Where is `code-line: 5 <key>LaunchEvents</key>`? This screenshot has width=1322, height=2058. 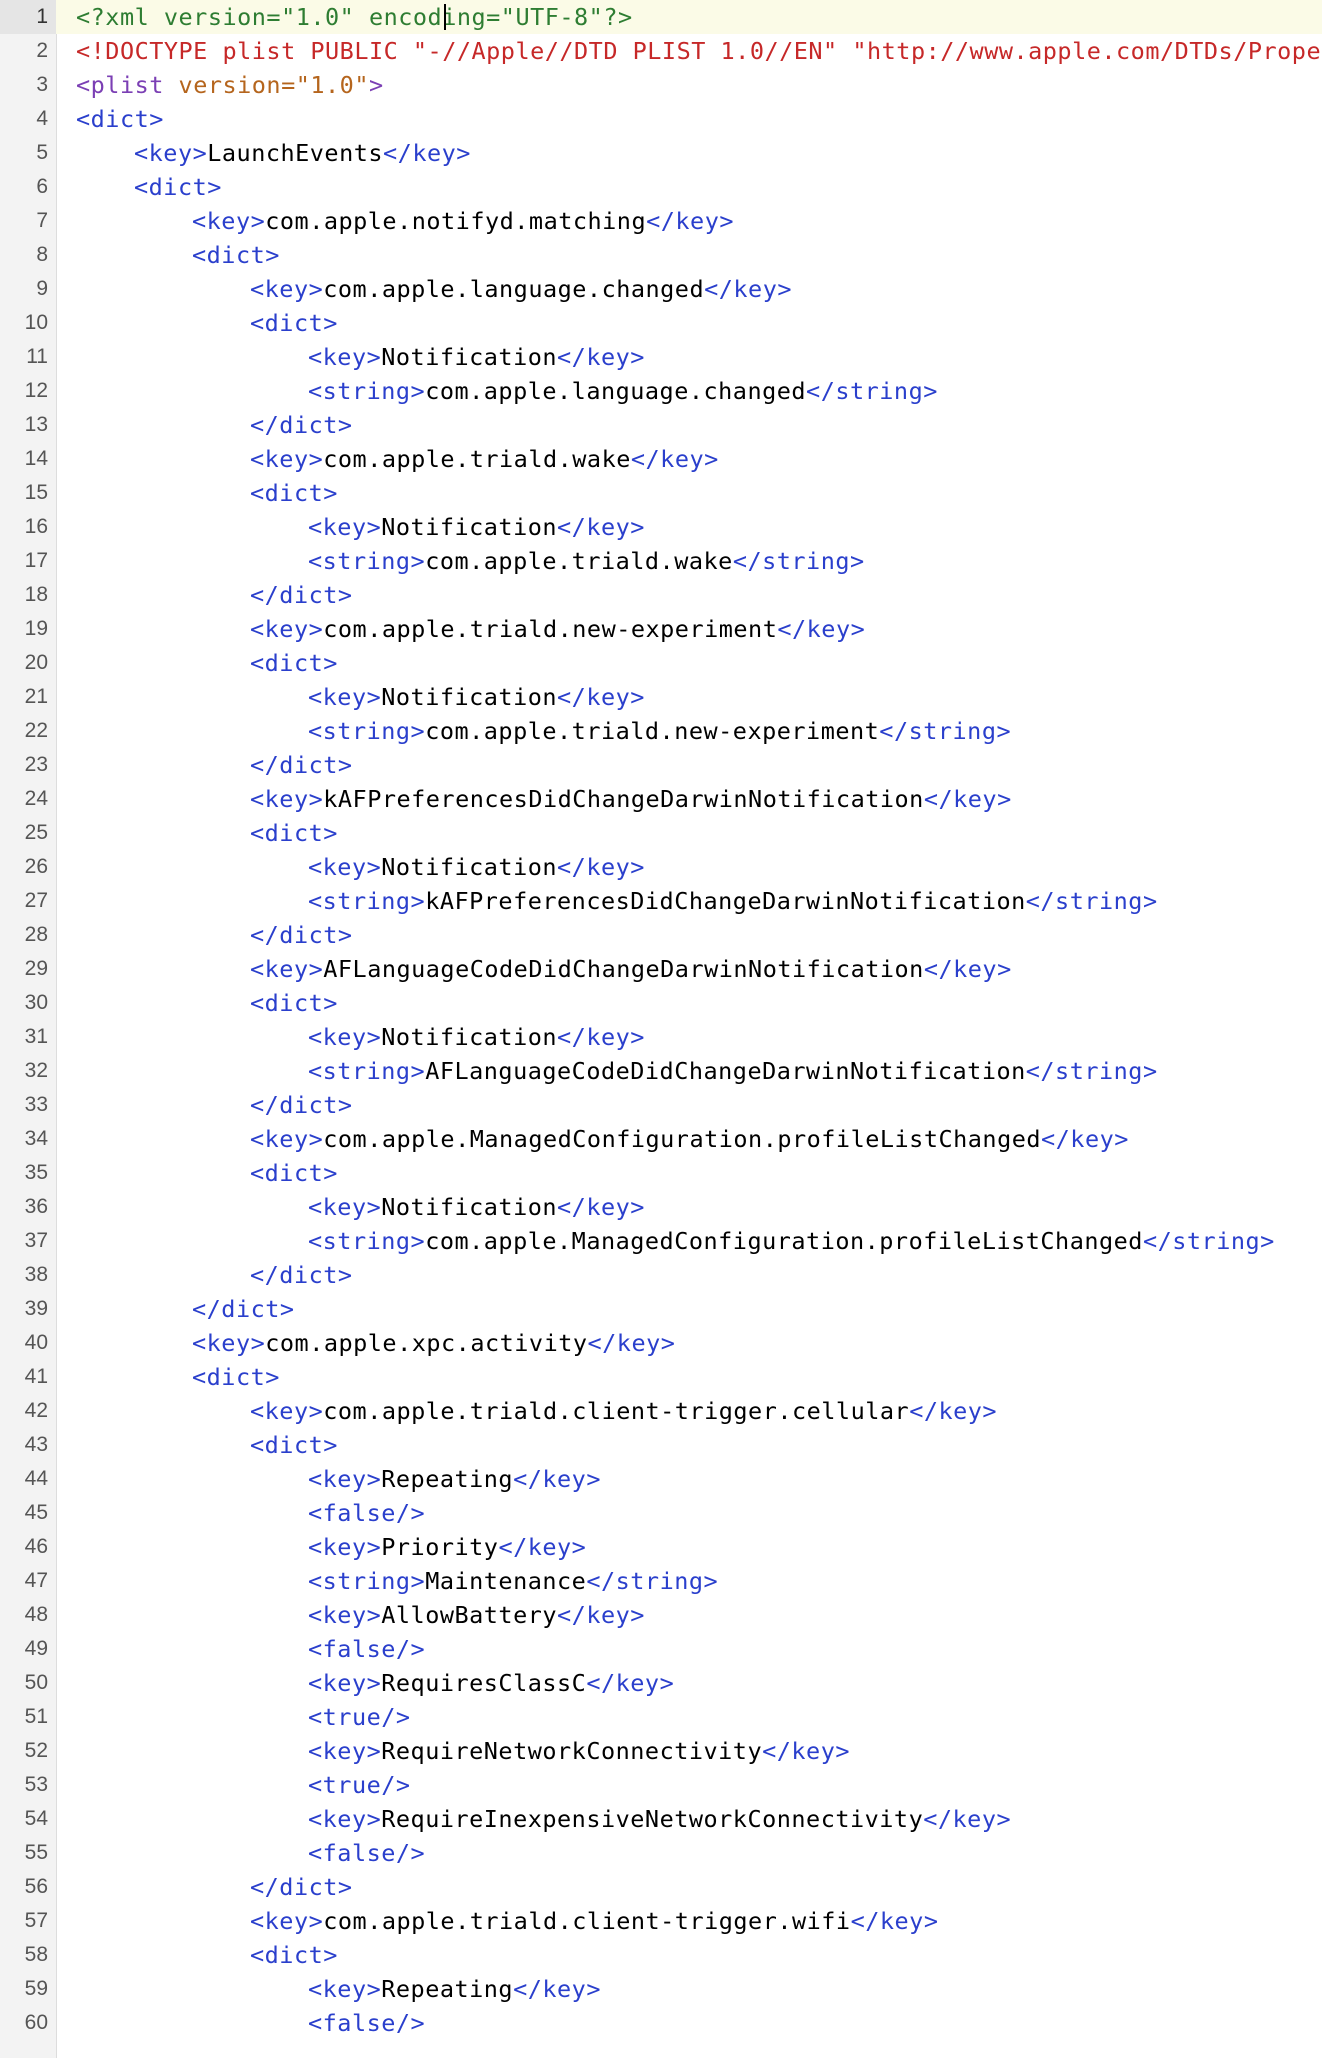 code-line: 5 <key>LaunchEvents</key> is located at coordinates (661, 153).